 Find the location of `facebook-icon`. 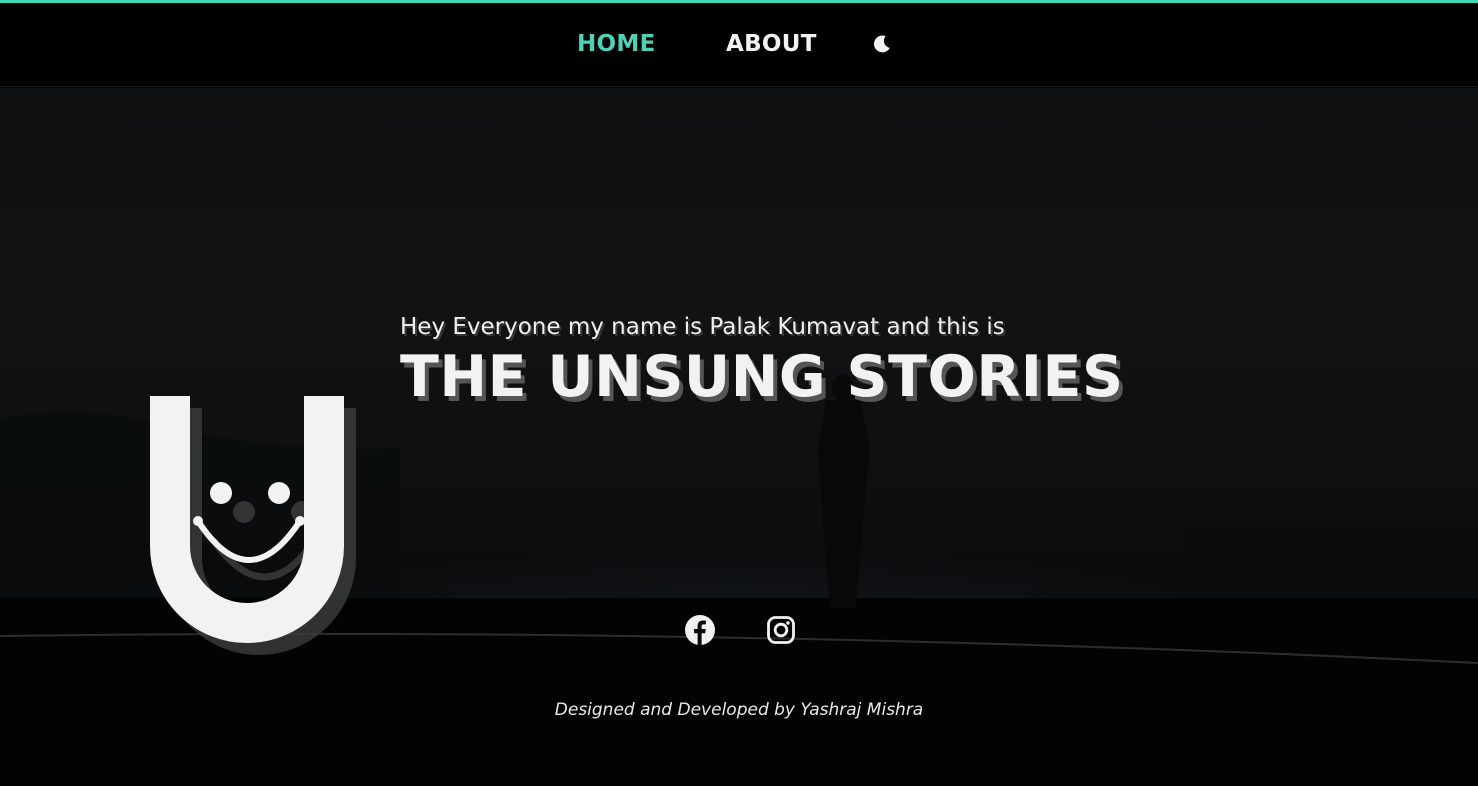

facebook-icon is located at coordinates (700, 630).